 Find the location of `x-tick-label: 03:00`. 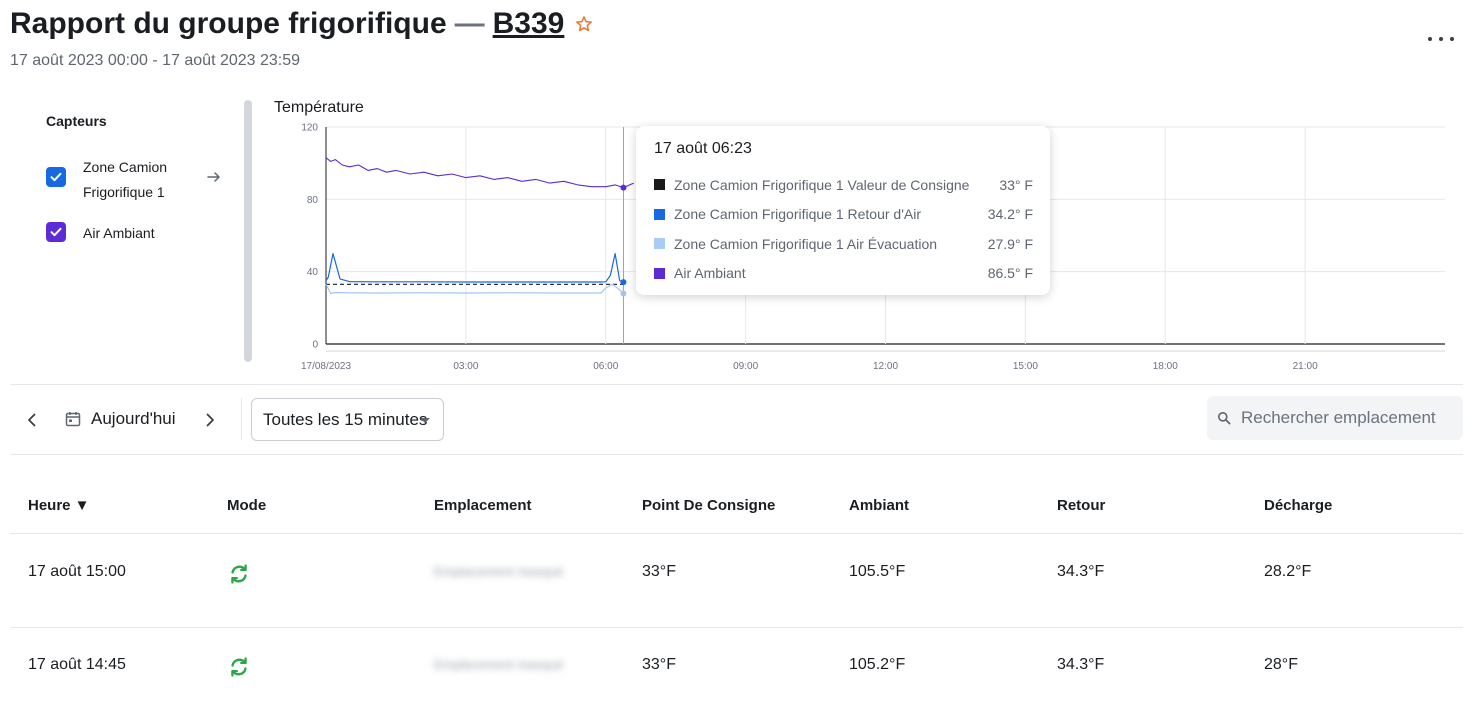

x-tick-label: 03:00 is located at coordinates (465, 366).